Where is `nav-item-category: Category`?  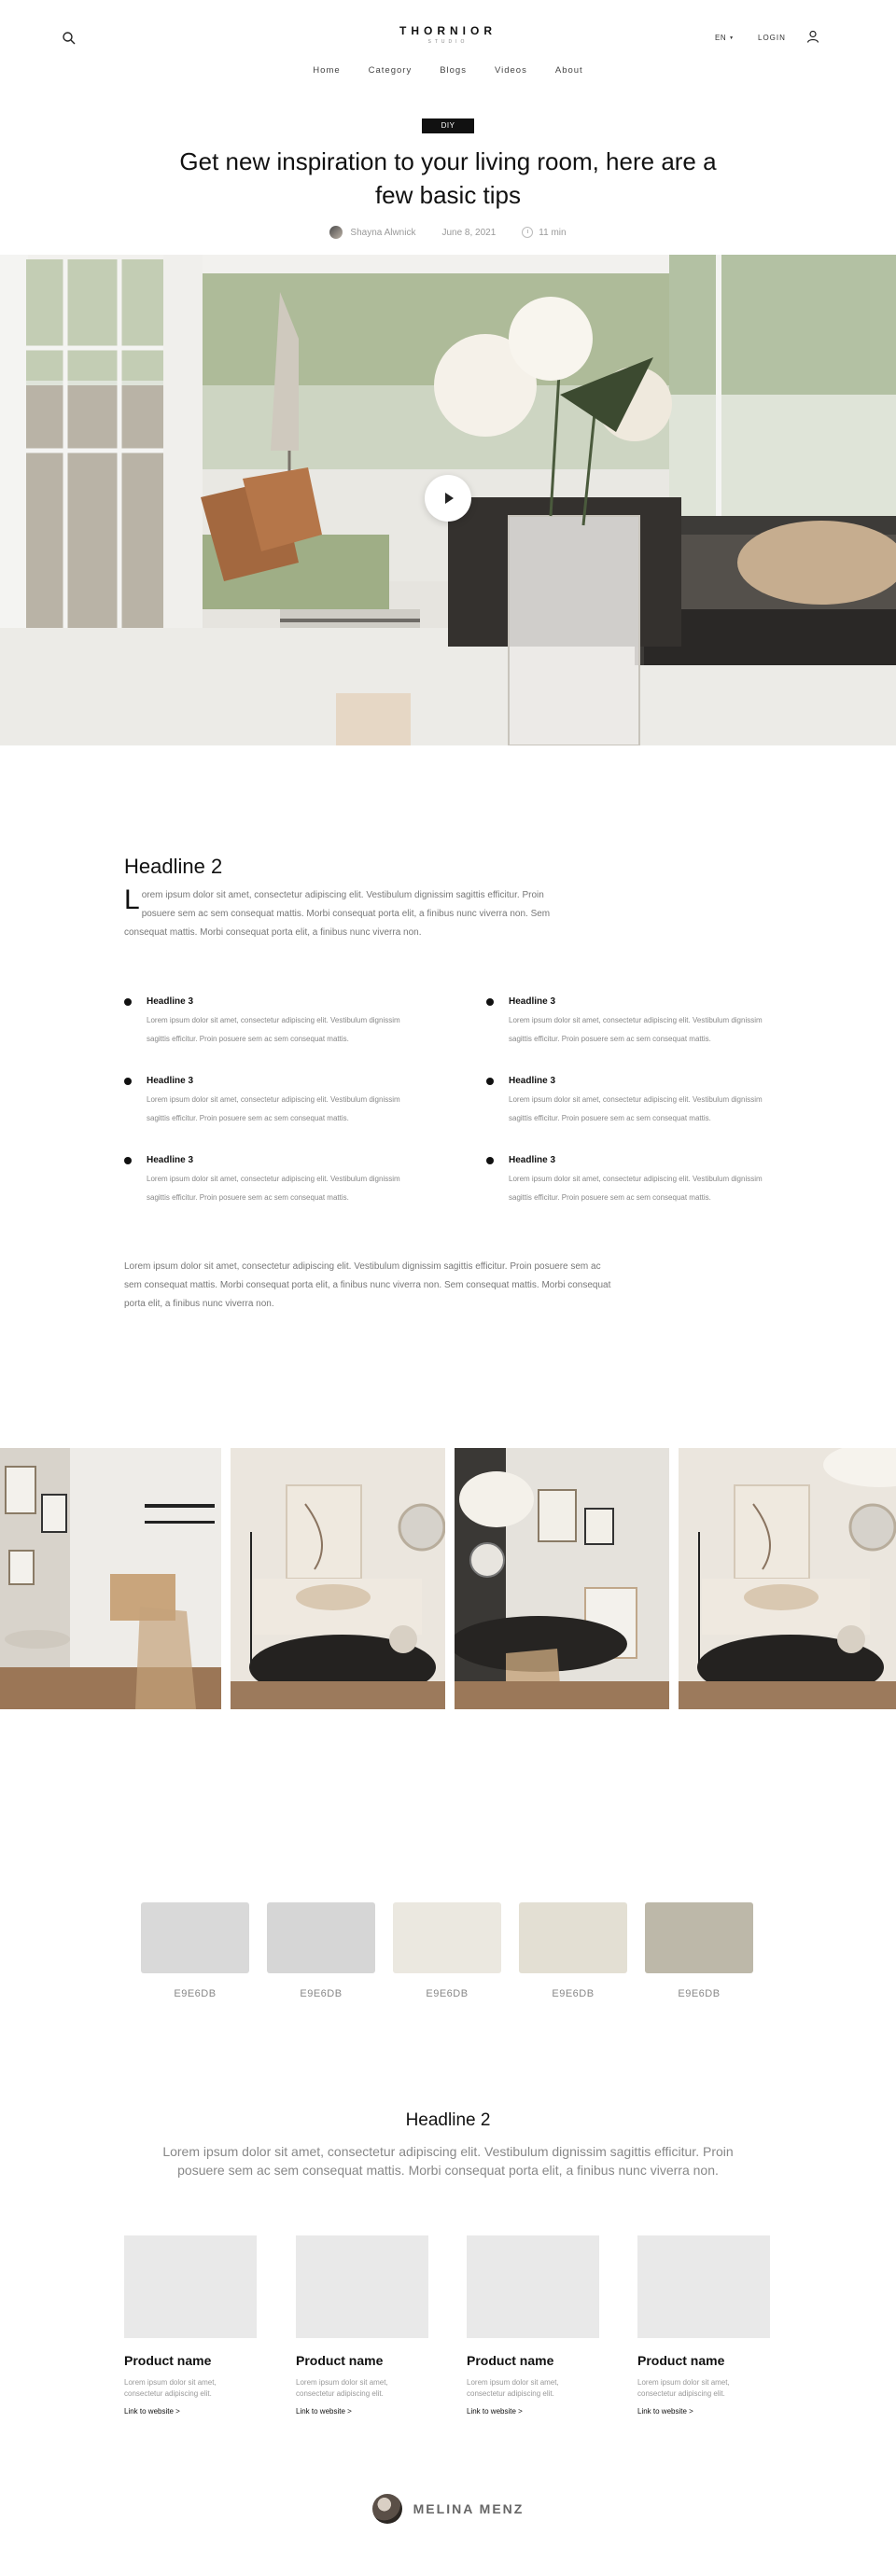 nav-item-category: Category is located at coordinates (391, 70).